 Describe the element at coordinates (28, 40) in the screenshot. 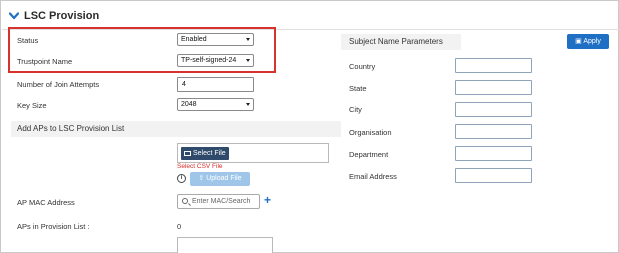

I see `status-label: Status` at that location.